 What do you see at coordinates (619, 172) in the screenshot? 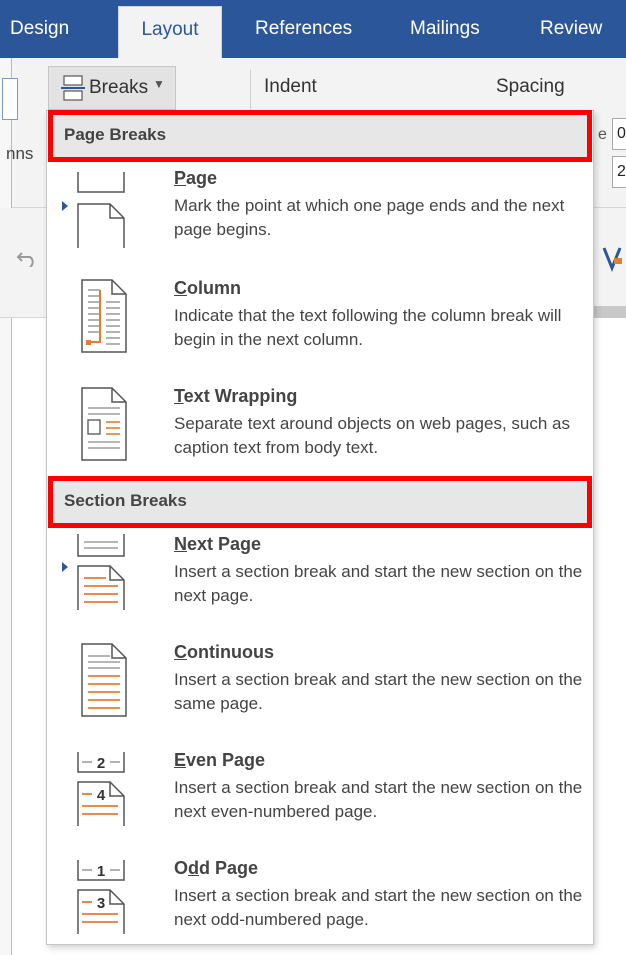
I see `spacing-after-field: 2` at bounding box center [619, 172].